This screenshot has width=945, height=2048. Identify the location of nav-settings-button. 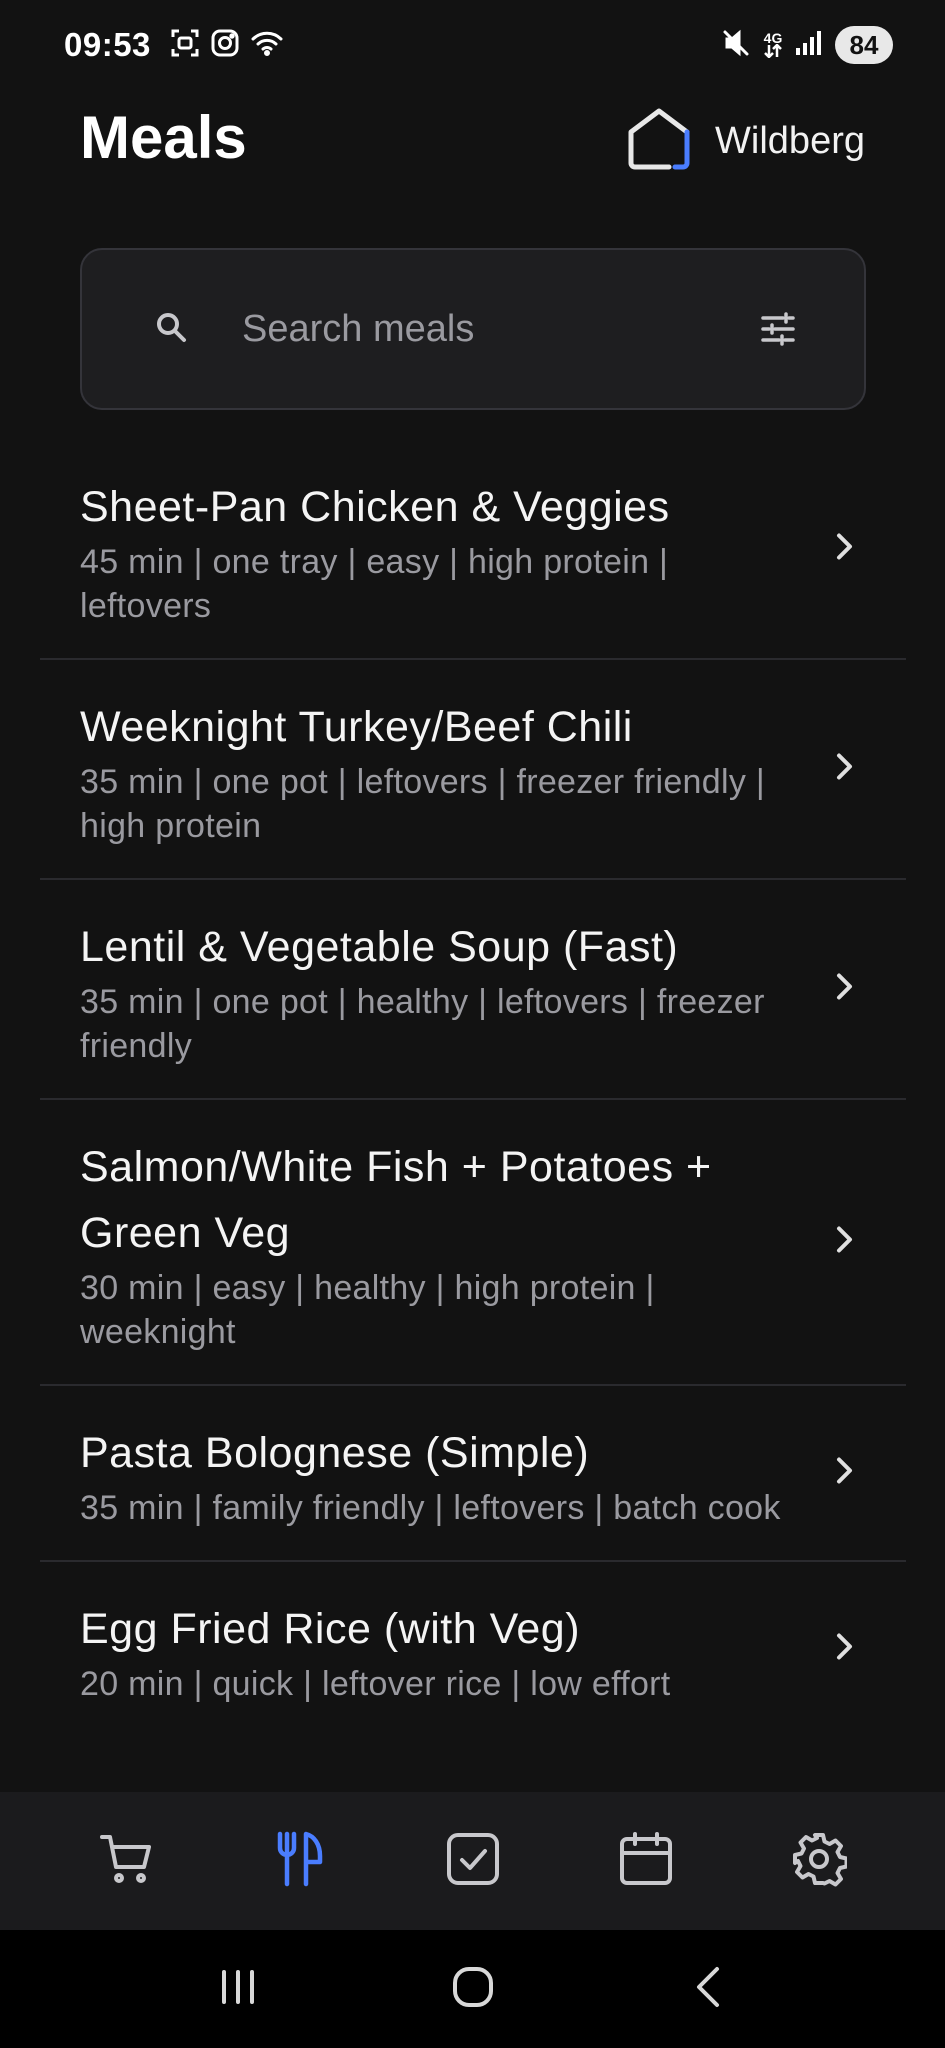
(819, 1861).